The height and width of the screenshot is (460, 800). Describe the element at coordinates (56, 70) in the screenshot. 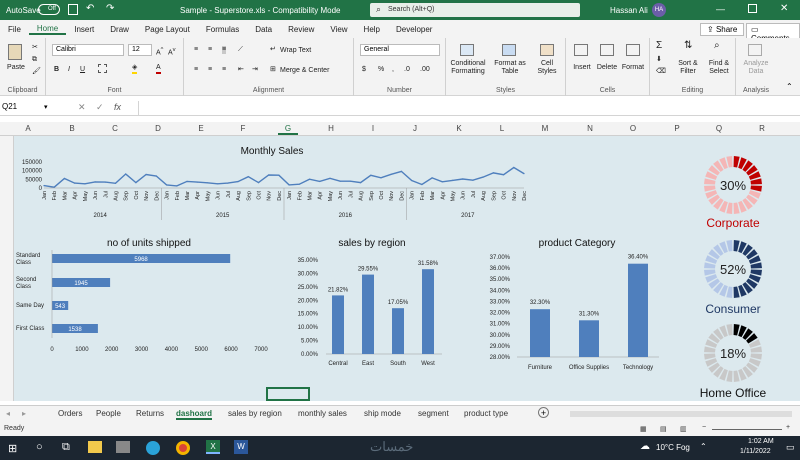

I see `bold-button: B` at that location.